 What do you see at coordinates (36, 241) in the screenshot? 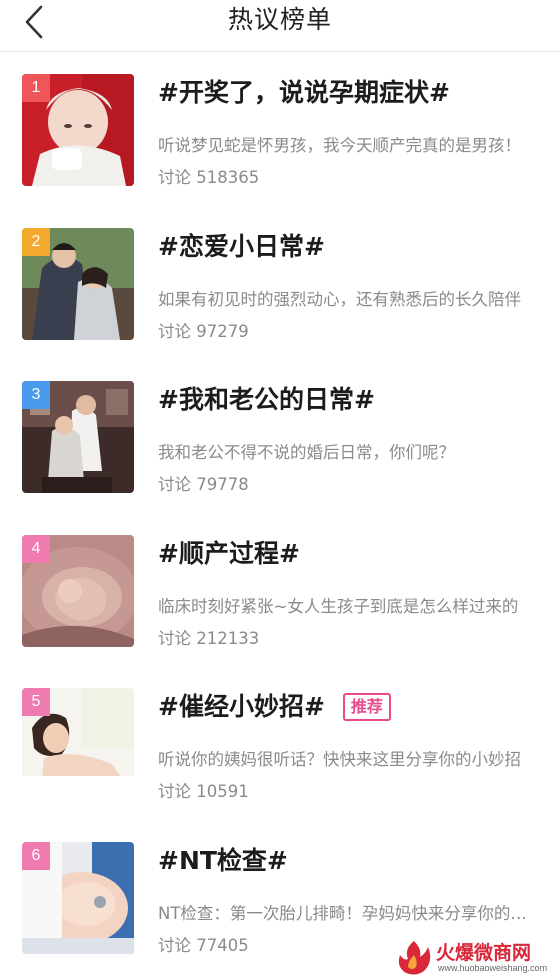
I see `rank-badge: 2` at bounding box center [36, 241].